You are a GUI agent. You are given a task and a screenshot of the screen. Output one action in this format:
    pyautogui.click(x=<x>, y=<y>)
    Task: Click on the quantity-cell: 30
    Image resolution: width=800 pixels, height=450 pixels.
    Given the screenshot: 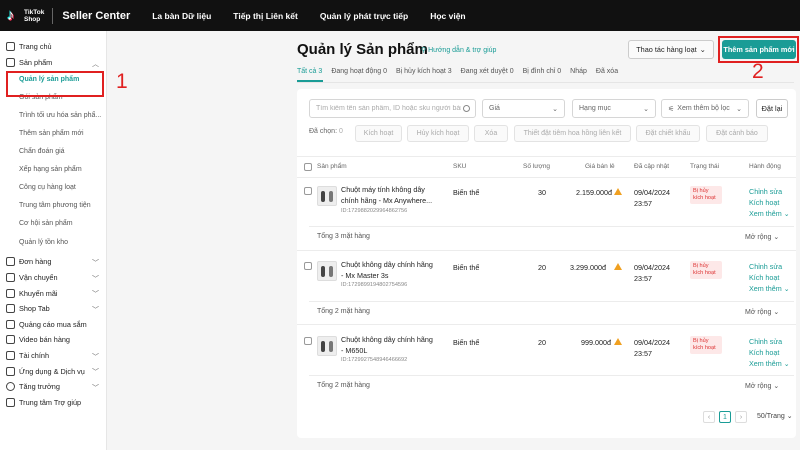 What is the action you would take?
    pyautogui.click(x=542, y=192)
    